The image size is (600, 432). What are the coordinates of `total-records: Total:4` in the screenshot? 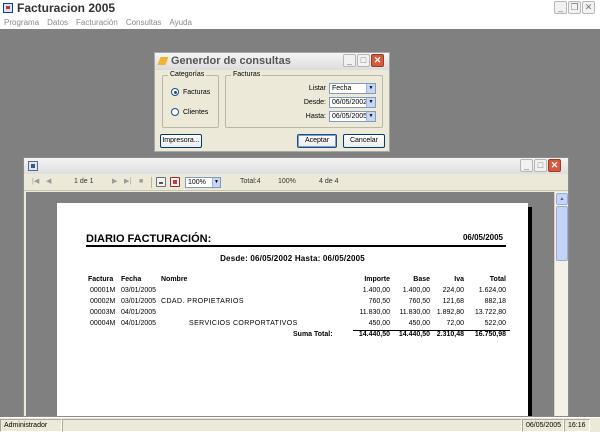 It's located at (250, 181).